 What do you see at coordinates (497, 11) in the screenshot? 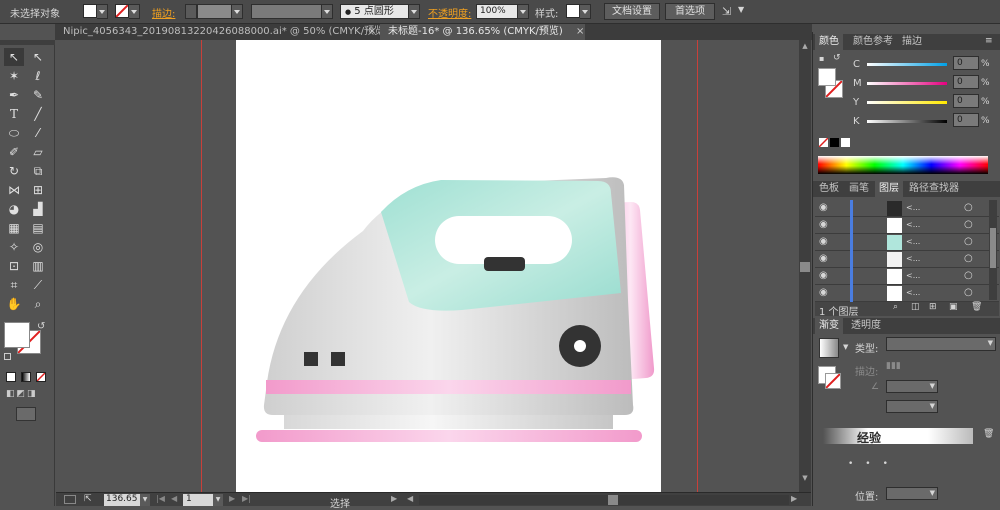
I see `opacity-field: 100%` at bounding box center [497, 11].